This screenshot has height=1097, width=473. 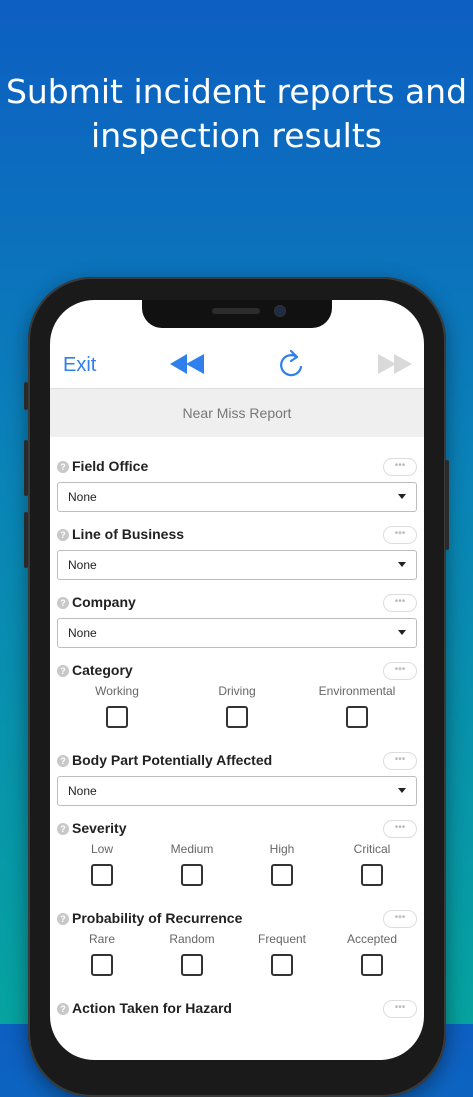 I want to click on category-option-environmental: Environmental, so click(x=357, y=706).